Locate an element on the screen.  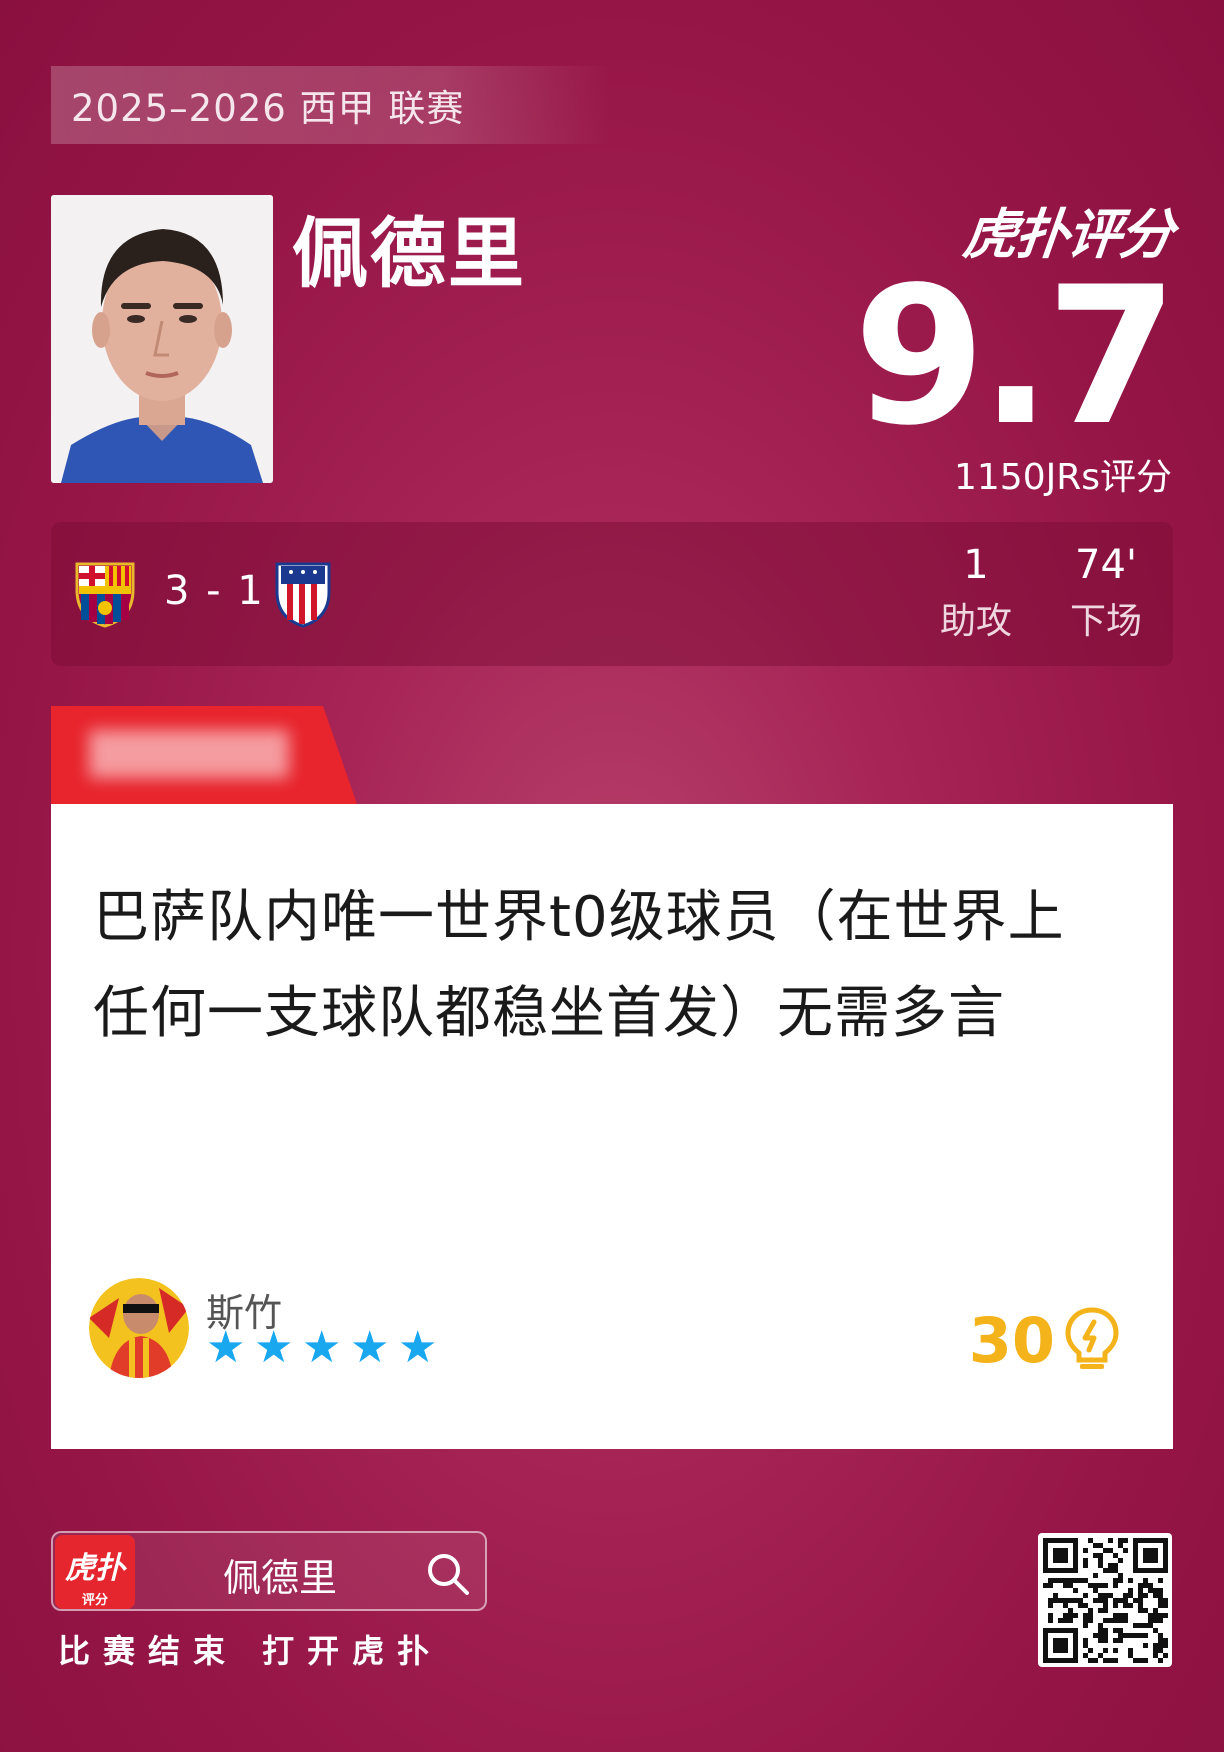
search-icon is located at coordinates (448, 1576).